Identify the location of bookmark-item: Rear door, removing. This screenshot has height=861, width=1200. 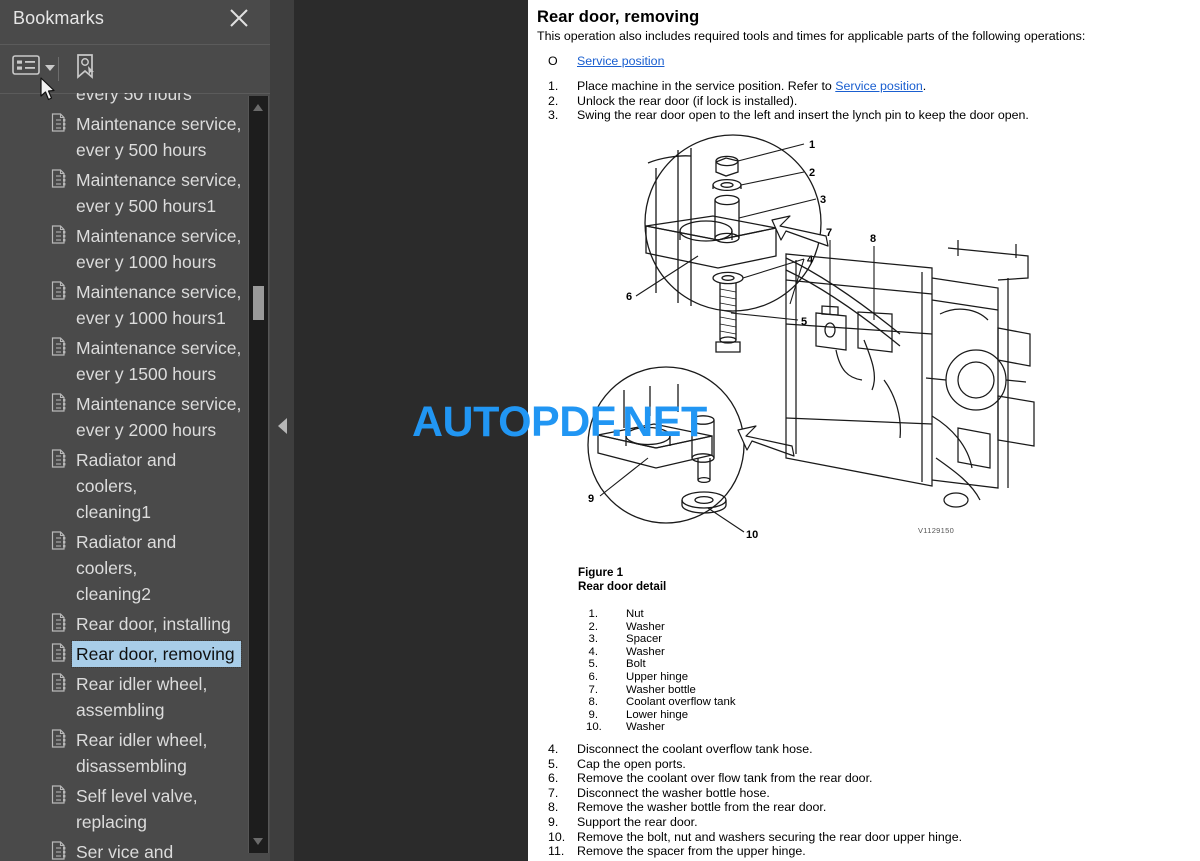
(124, 654).